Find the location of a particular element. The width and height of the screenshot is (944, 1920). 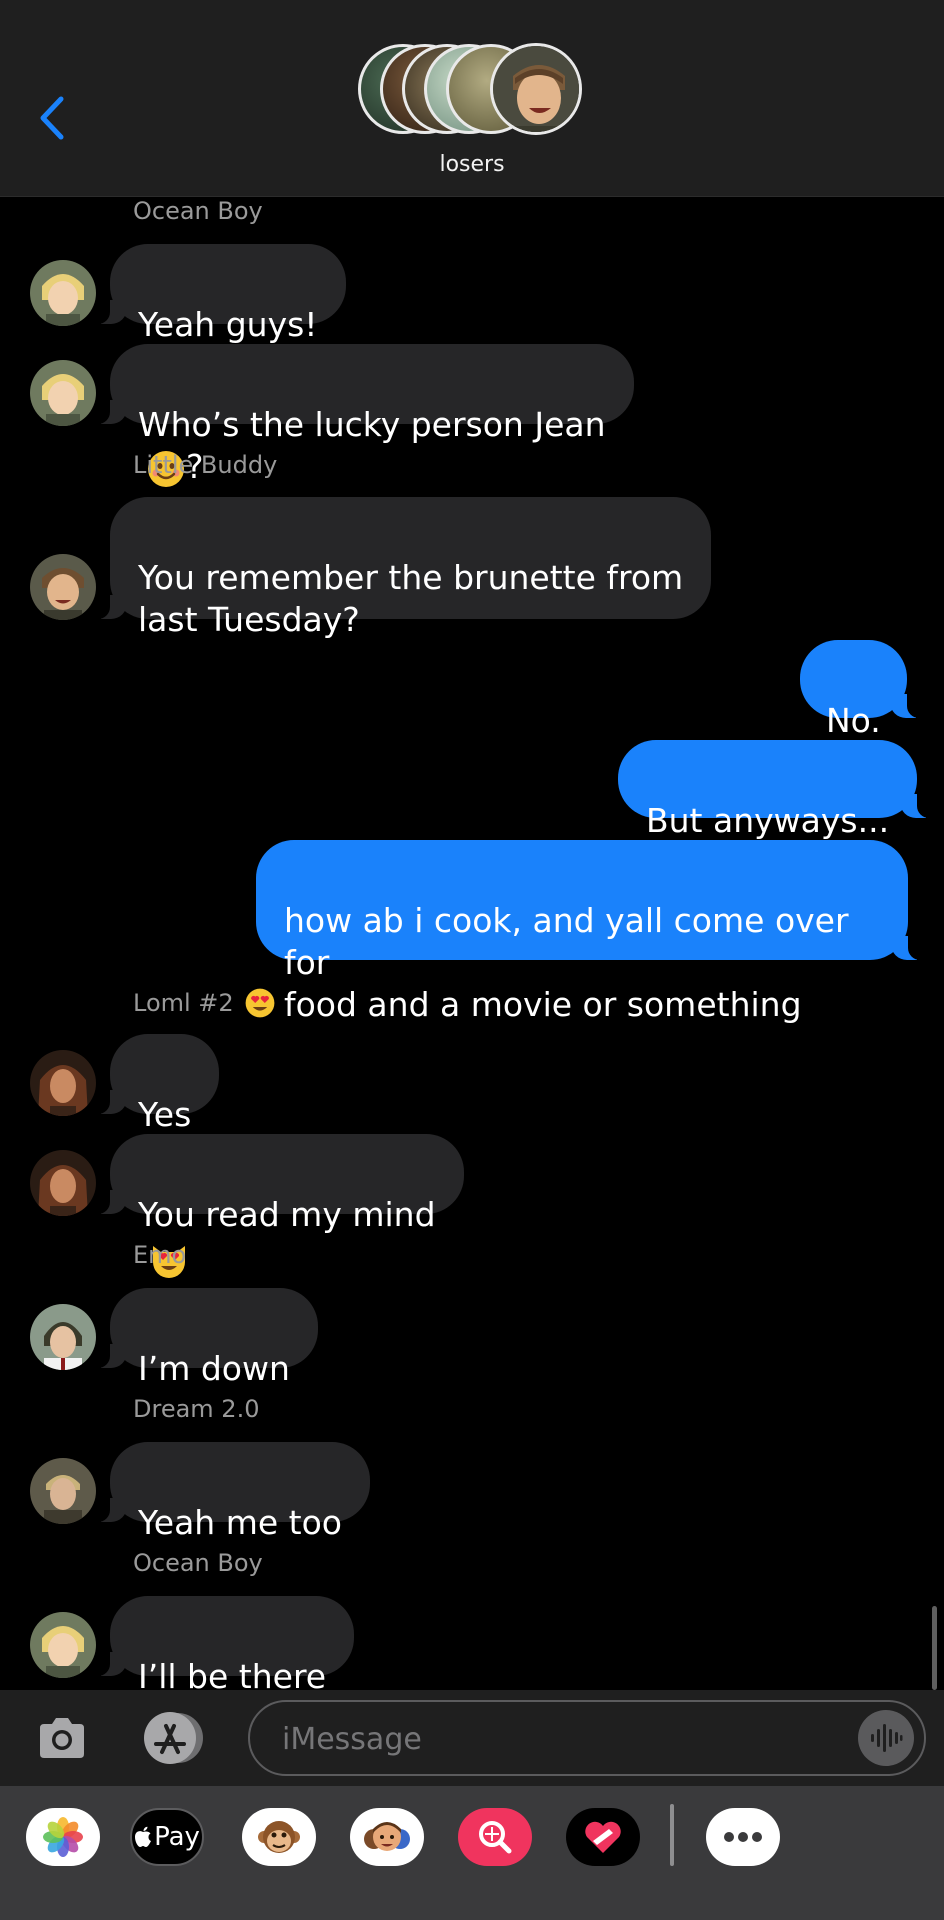

more-apps-button is located at coordinates (743, 1837).